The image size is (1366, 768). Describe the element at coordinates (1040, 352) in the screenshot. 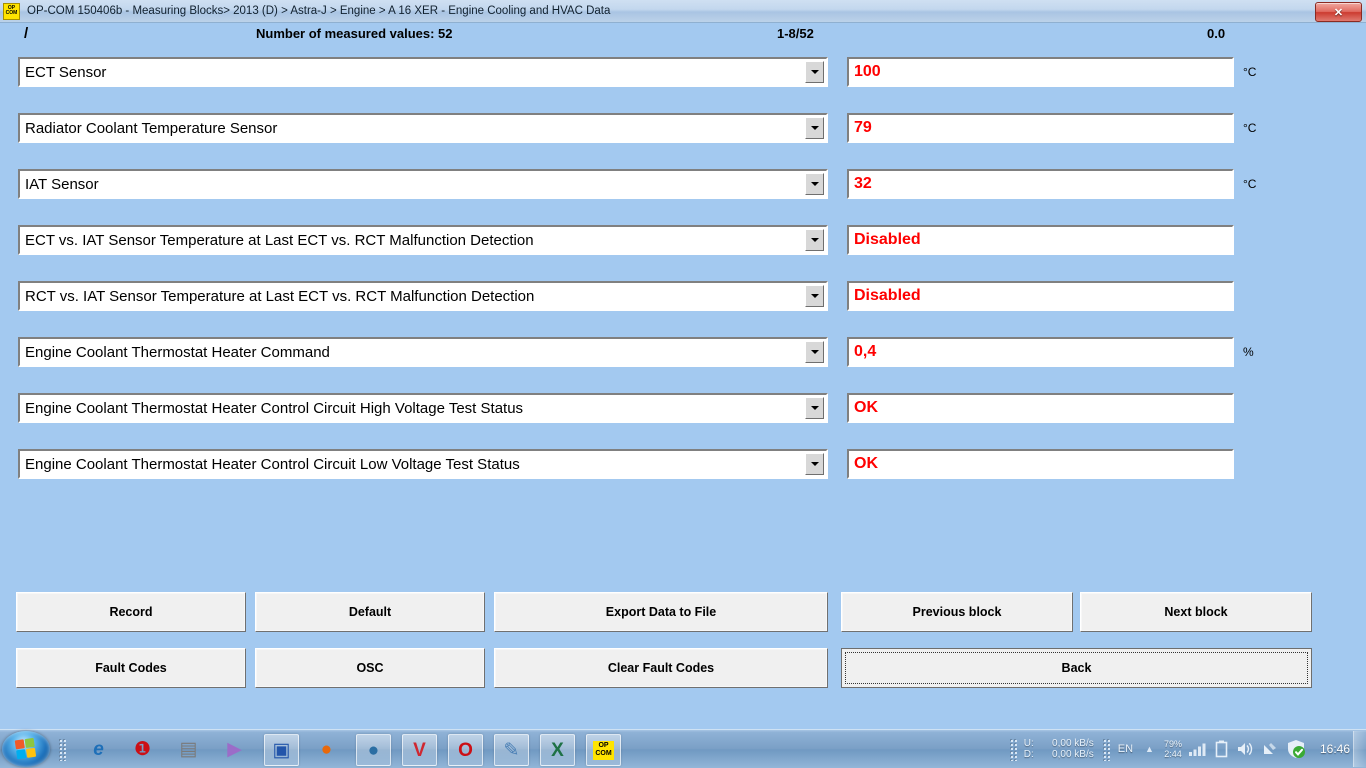

I see `value-field-6: 0,4` at that location.